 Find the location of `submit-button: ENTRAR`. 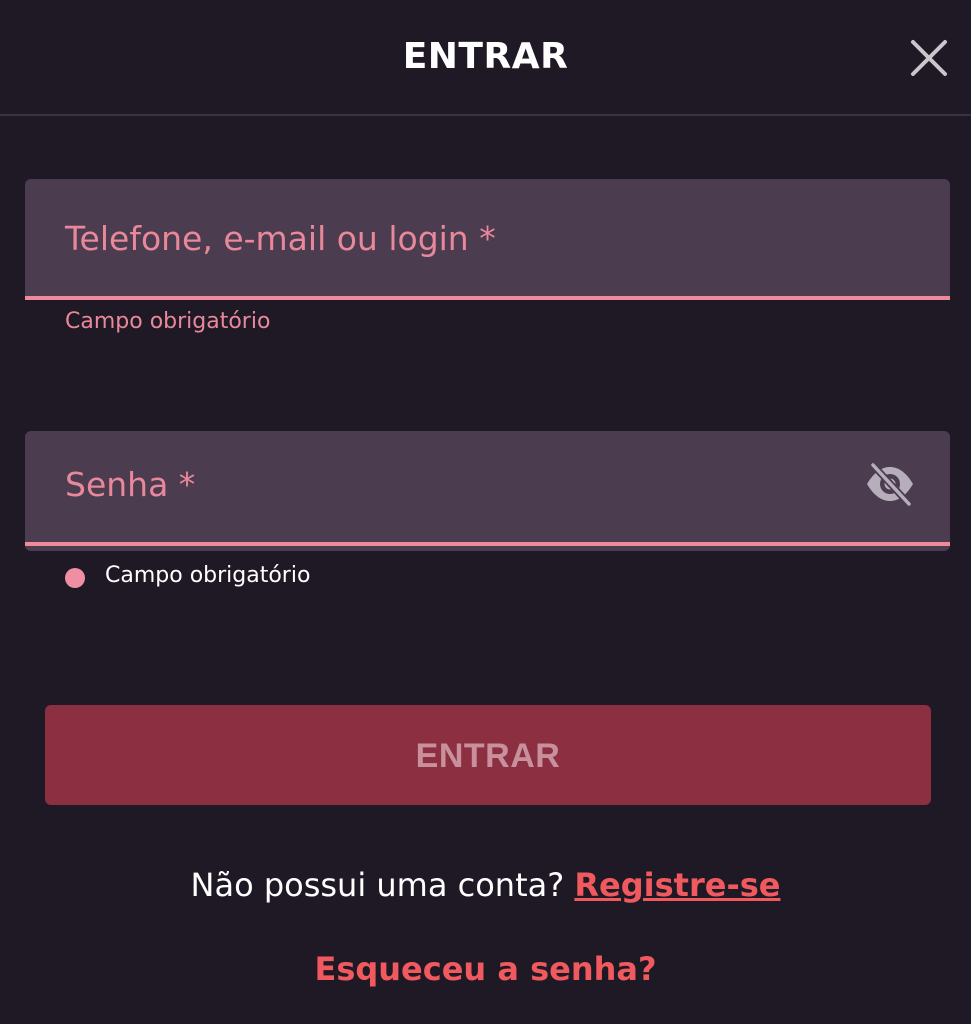

submit-button: ENTRAR is located at coordinates (488, 755).